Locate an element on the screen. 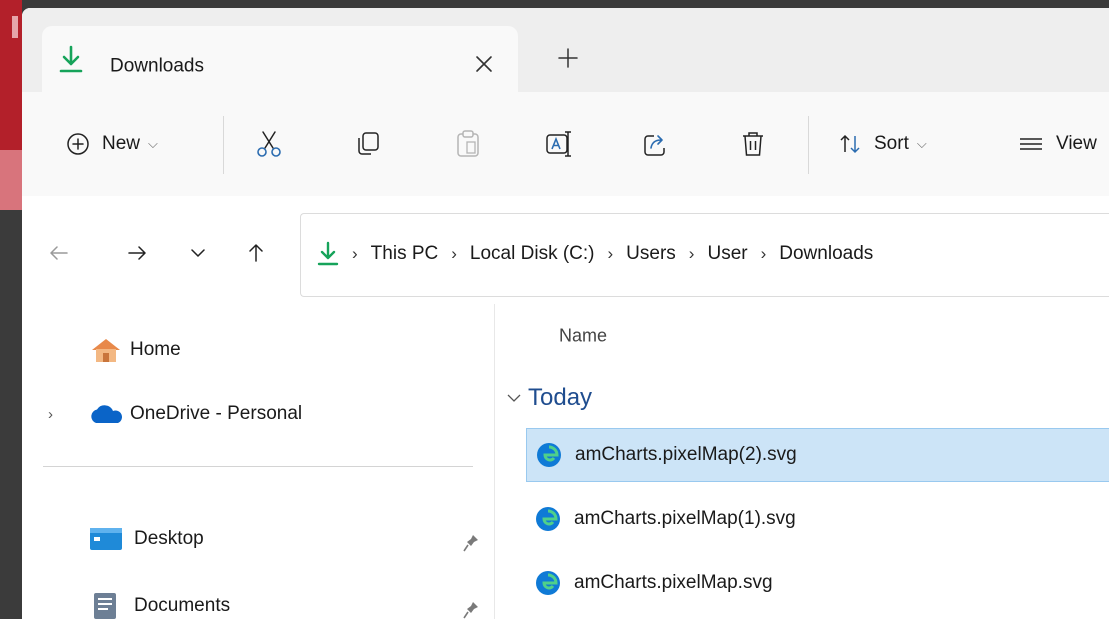 The image size is (1109, 619). delete-icon is located at coordinates (753, 144).